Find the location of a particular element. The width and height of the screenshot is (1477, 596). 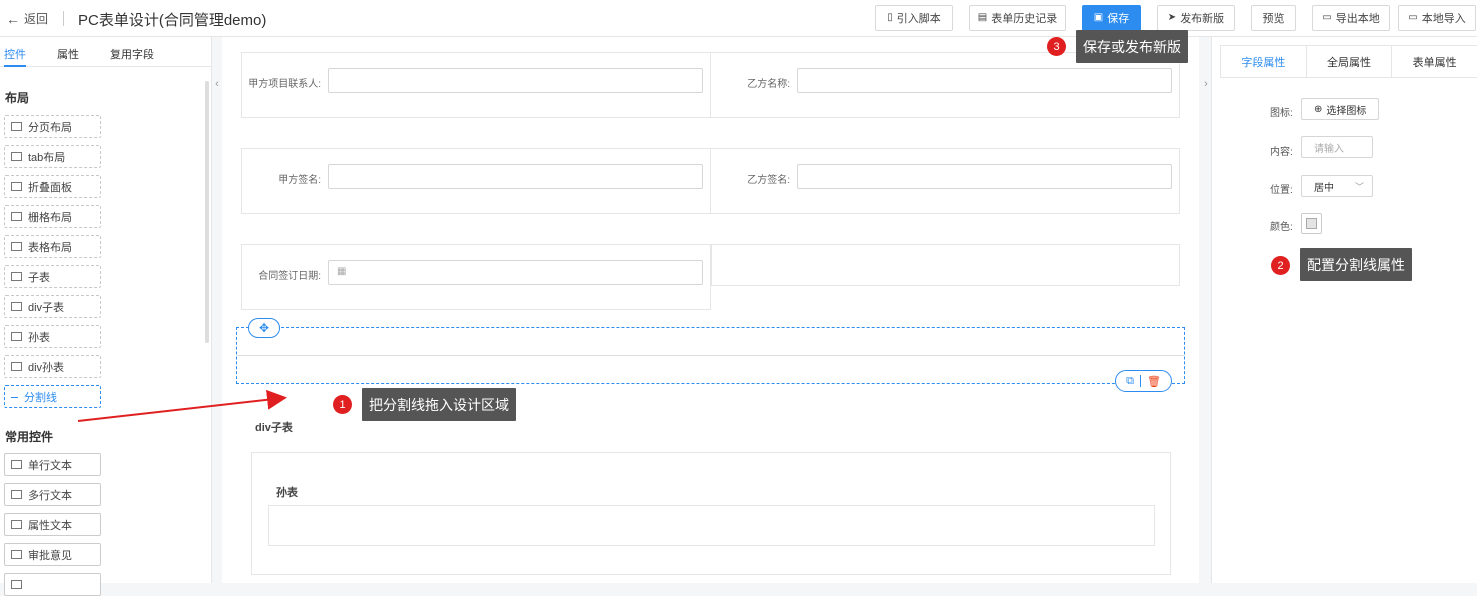

widget-table-layout: 表格布局 is located at coordinates (52, 246).